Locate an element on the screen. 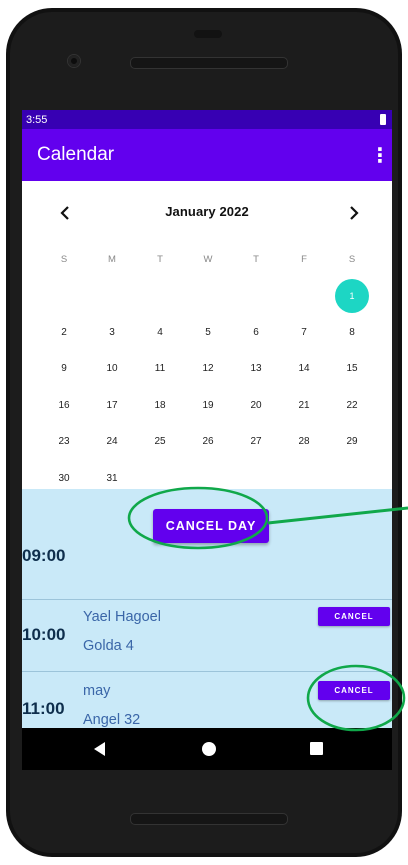 The height and width of the screenshot is (865, 408). weekday-row: SMTWTFS is located at coordinates (211, 259).